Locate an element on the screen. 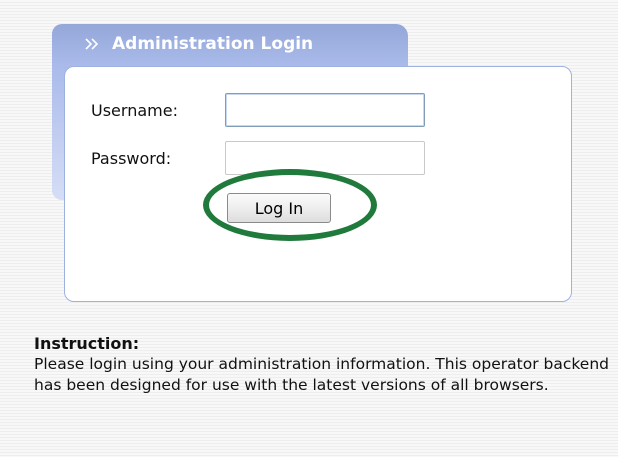  login-header: Administration Login is located at coordinates (198, 44).